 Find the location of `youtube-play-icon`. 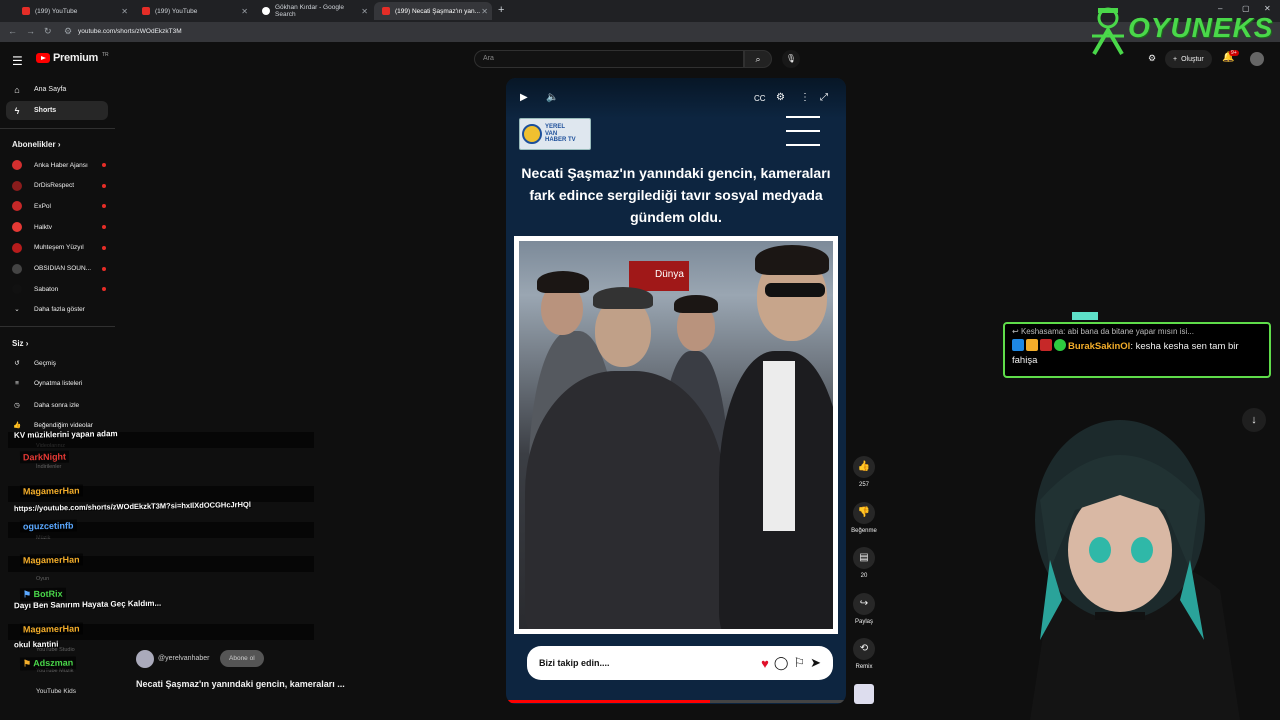

youtube-play-icon is located at coordinates (43, 58).